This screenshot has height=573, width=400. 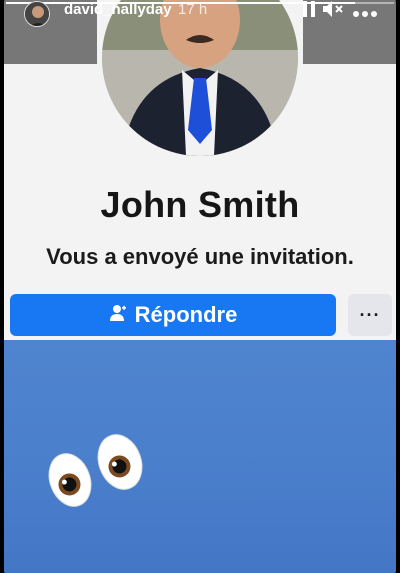 I want to click on more-icon, so click(x=365, y=13).